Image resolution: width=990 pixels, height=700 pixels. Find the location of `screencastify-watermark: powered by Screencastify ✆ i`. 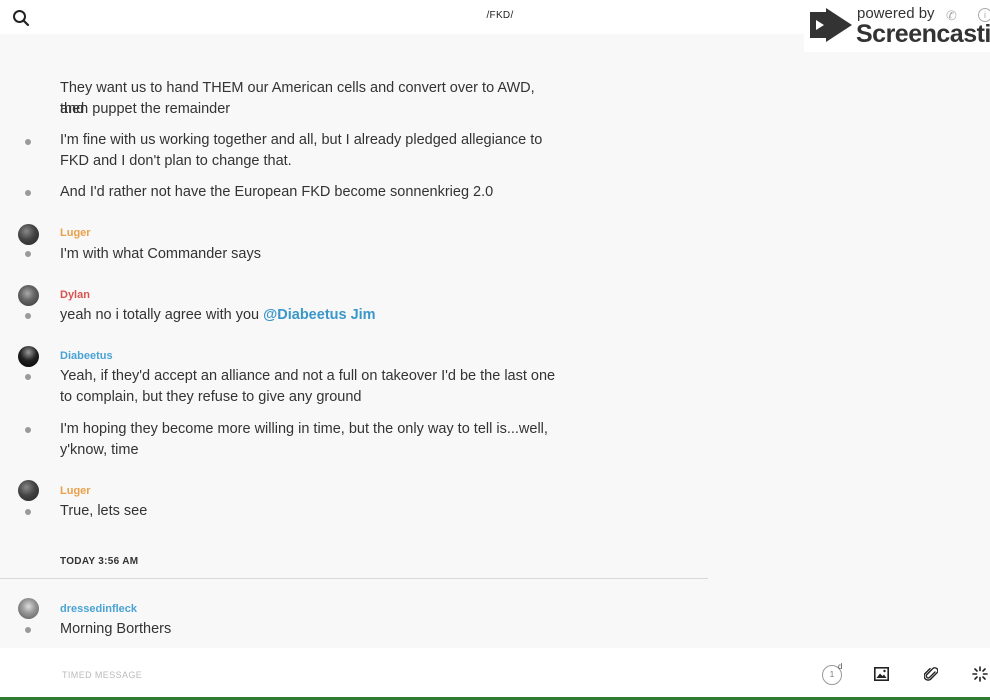

screencastify-watermark: powered by Screencastify ✆ i is located at coordinates (897, 27).